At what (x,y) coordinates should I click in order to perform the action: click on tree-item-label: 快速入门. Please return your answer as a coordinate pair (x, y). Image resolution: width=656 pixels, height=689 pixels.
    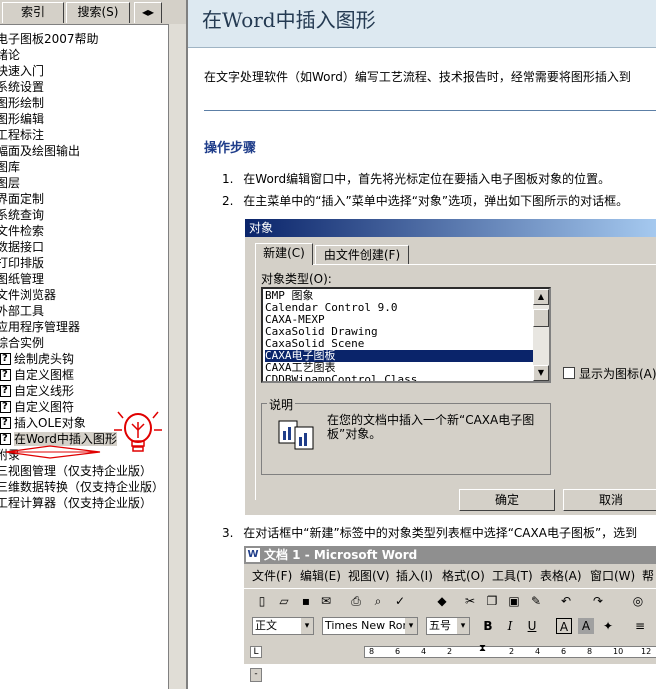
    Looking at the image, I should click on (22, 71).